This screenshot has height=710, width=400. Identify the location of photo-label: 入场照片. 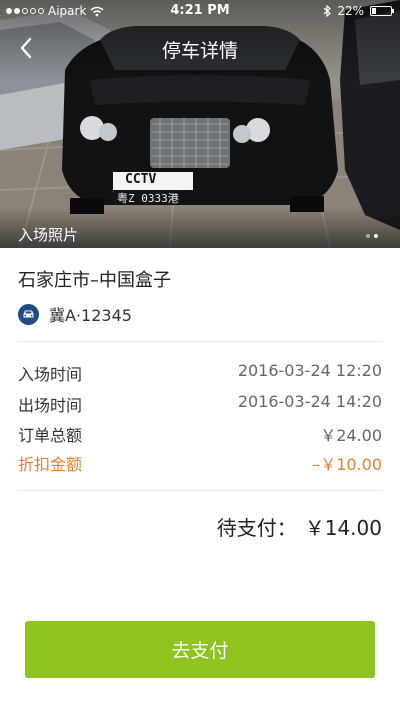
(48, 235).